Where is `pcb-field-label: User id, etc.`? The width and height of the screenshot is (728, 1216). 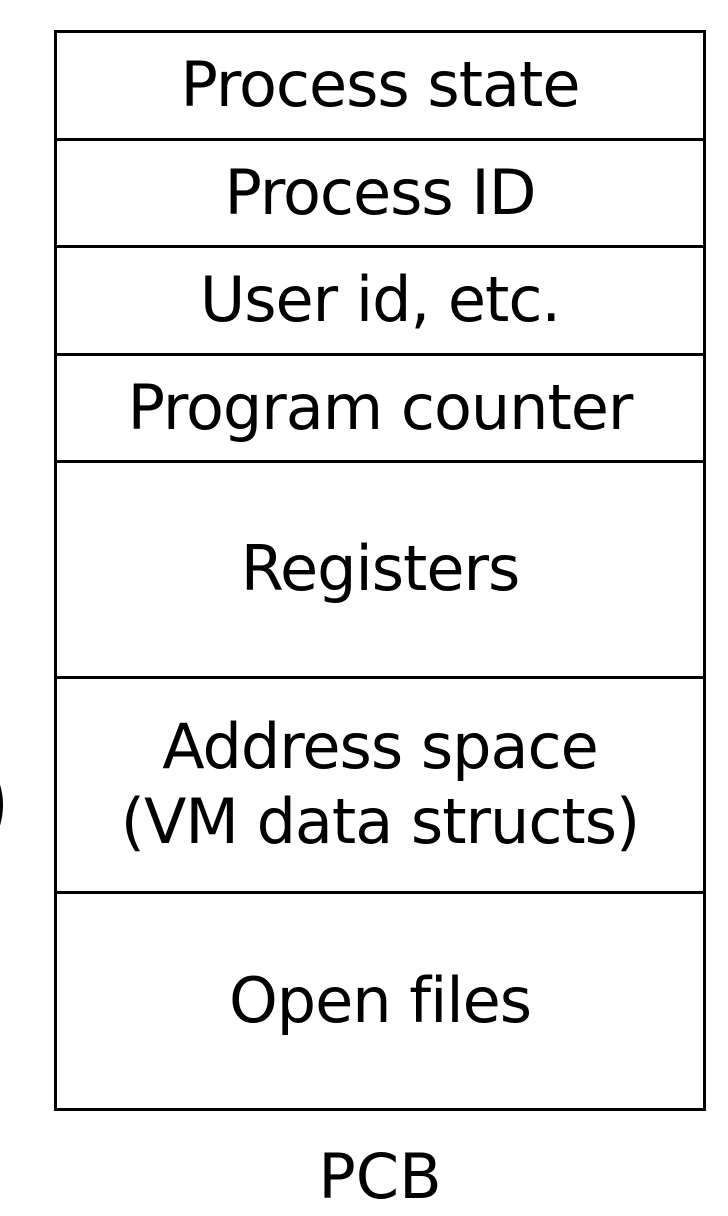
pcb-field-label: User id, etc. is located at coordinates (380, 300).